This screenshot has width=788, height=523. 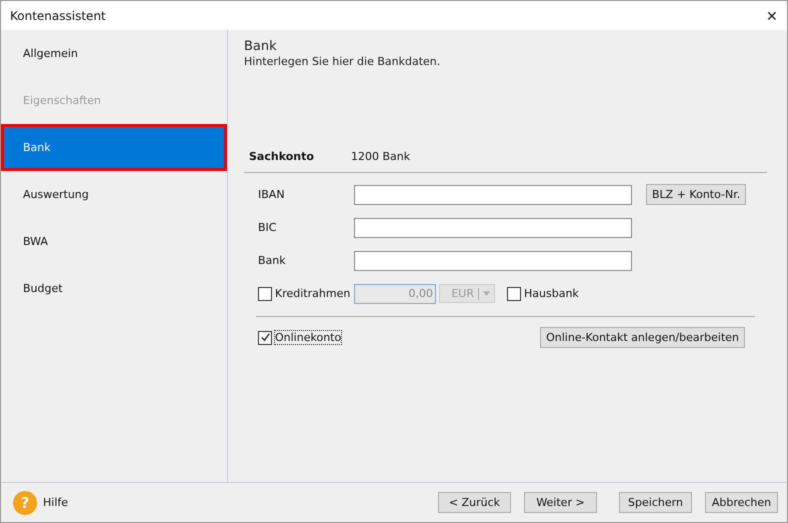 I want to click on checkbox-label: Onlinekonto, so click(x=308, y=337).